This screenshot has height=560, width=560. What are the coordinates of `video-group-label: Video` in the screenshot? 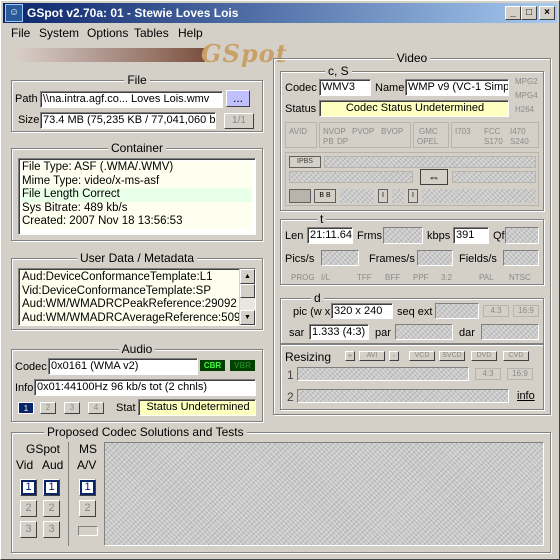 It's located at (412, 58).